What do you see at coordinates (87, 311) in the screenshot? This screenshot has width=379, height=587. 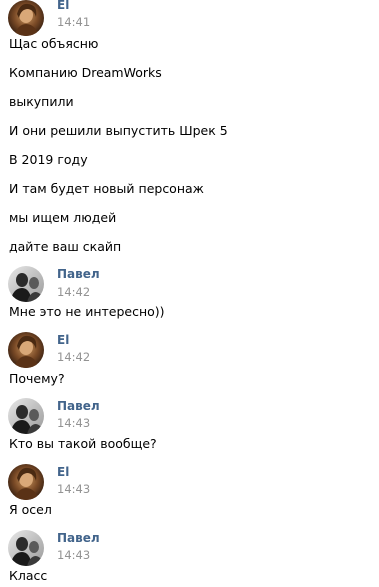 I see `message-text: Мне это не интересно))` at bounding box center [87, 311].